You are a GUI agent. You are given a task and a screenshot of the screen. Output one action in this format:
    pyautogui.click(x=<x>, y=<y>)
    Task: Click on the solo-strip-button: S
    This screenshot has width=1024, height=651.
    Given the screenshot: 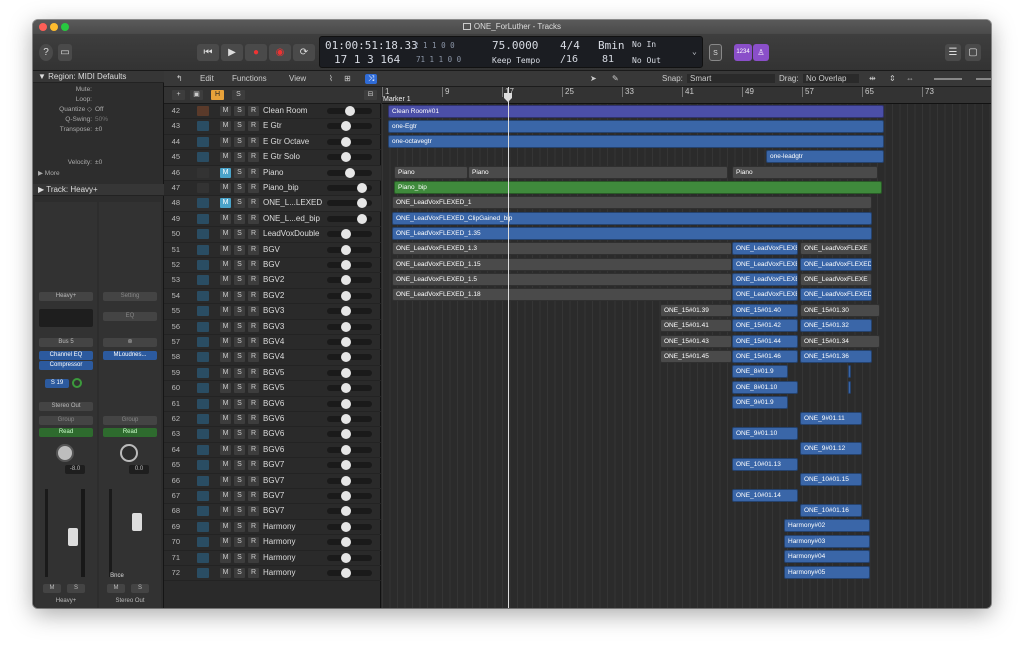 What is the action you would take?
    pyautogui.click(x=76, y=588)
    